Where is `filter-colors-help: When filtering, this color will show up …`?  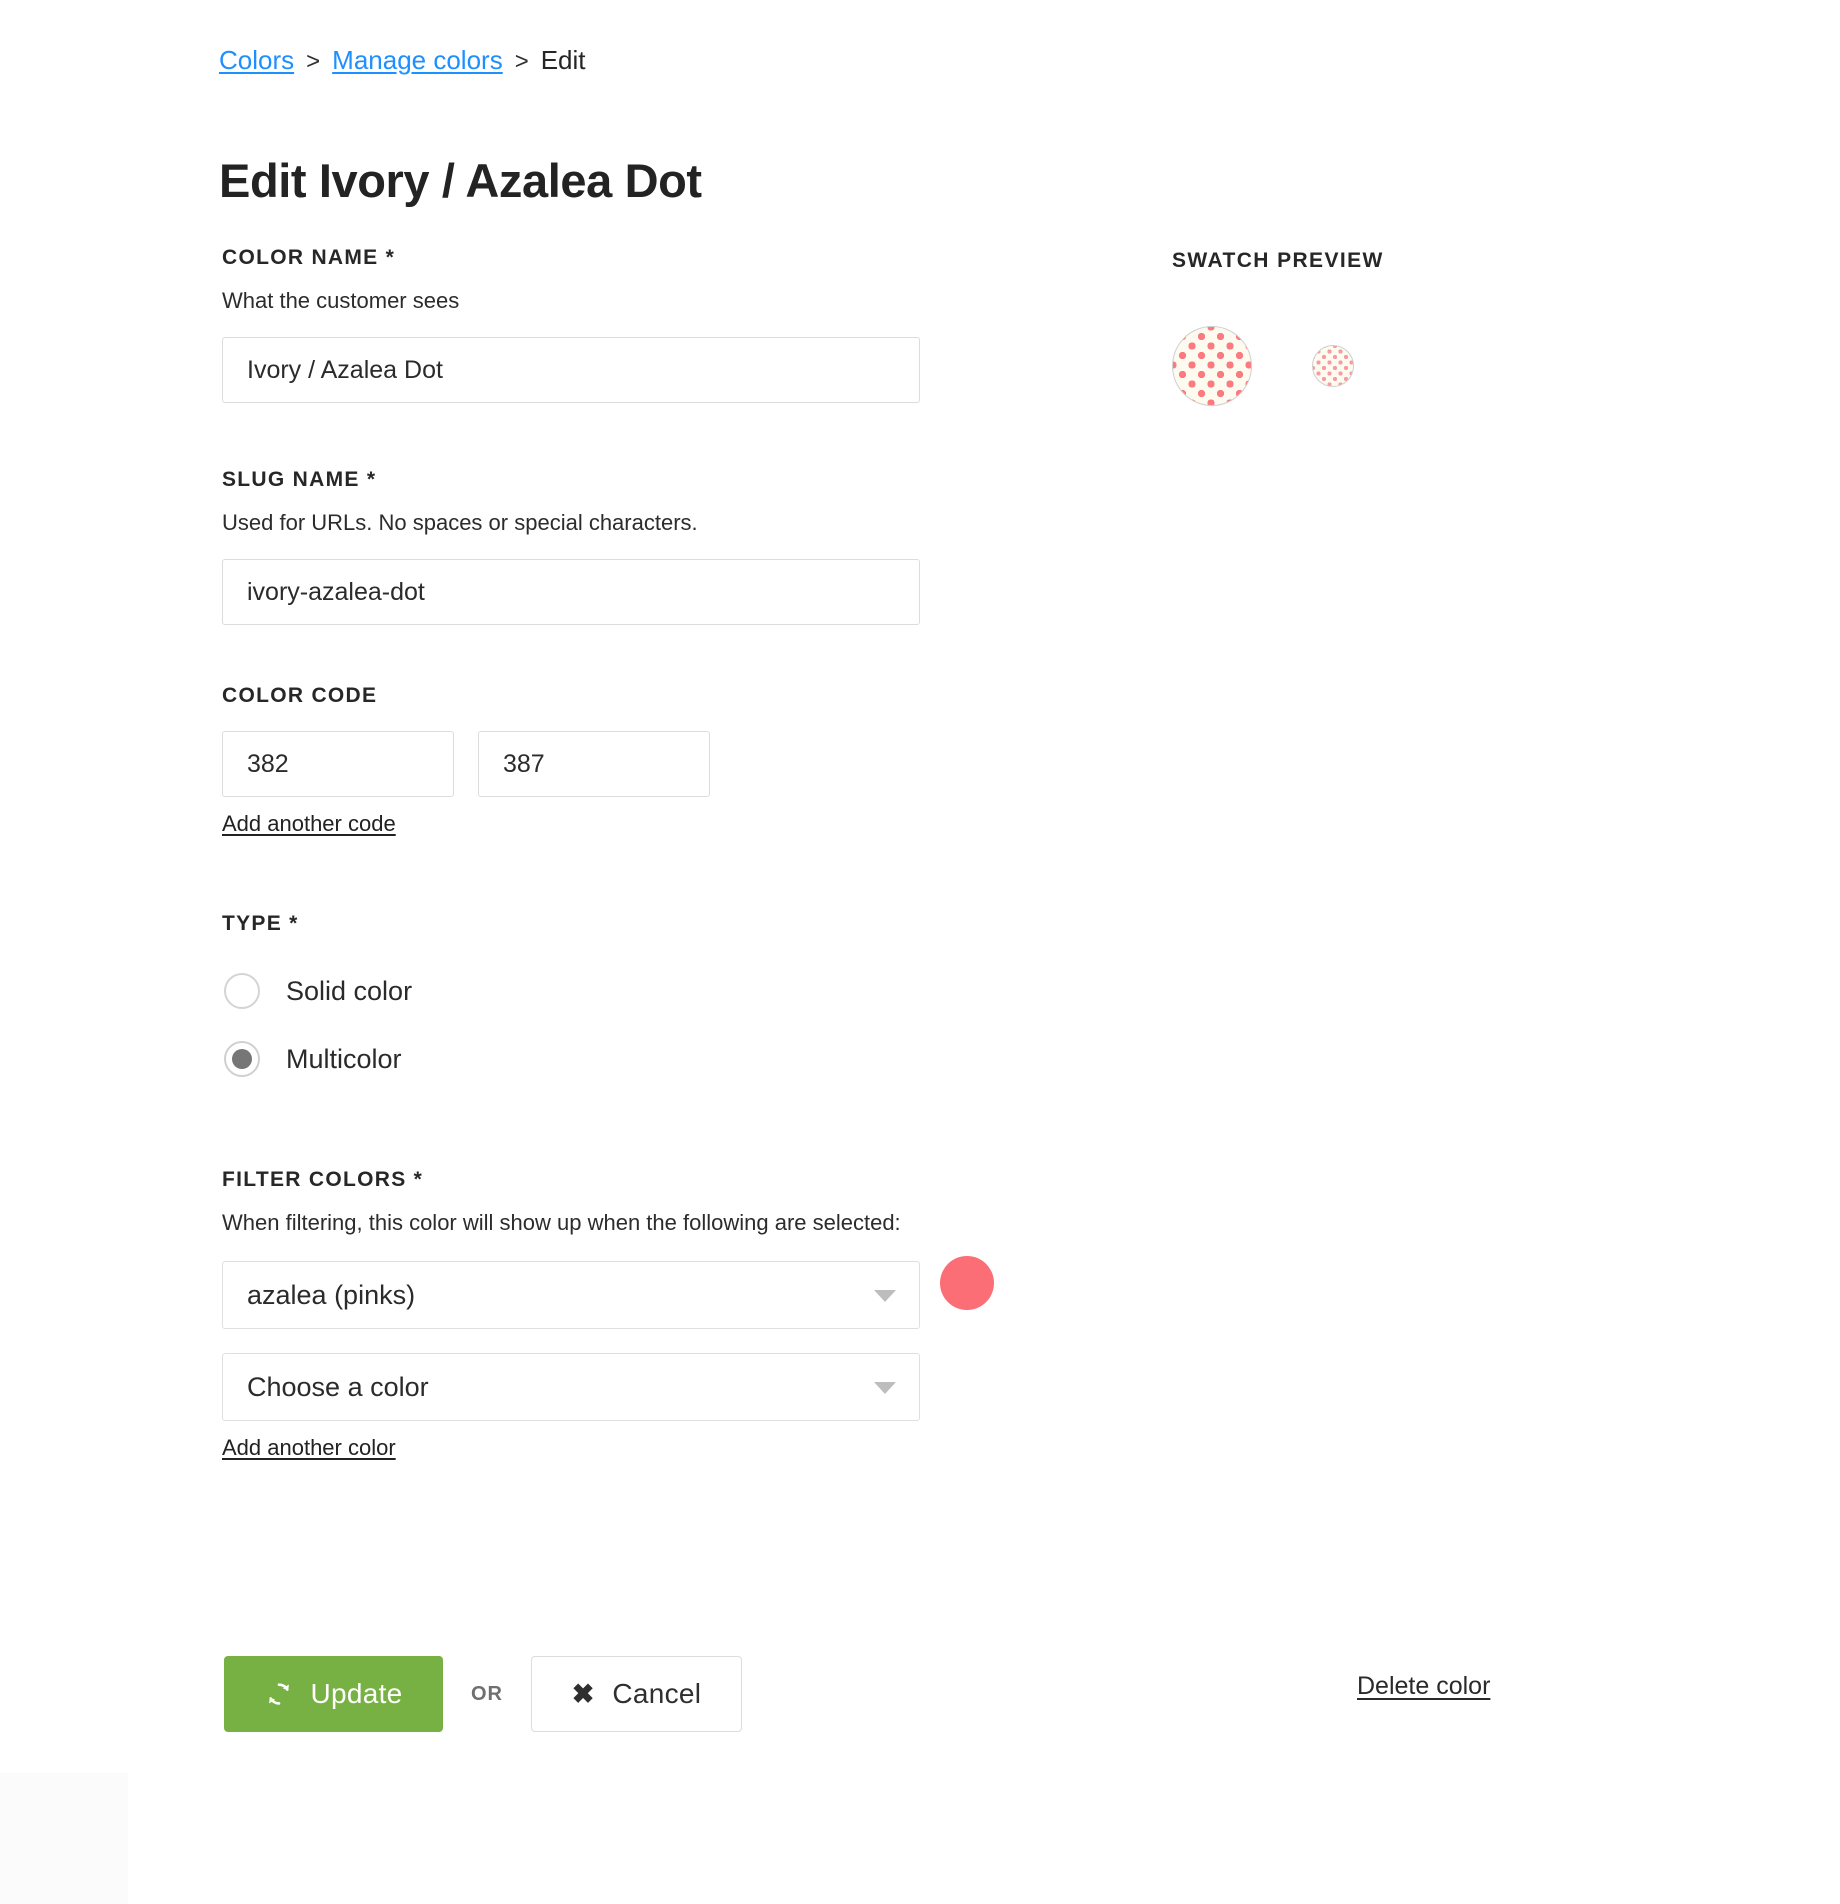 filter-colors-help: When filtering, this color will show up … is located at coordinates (561, 1222).